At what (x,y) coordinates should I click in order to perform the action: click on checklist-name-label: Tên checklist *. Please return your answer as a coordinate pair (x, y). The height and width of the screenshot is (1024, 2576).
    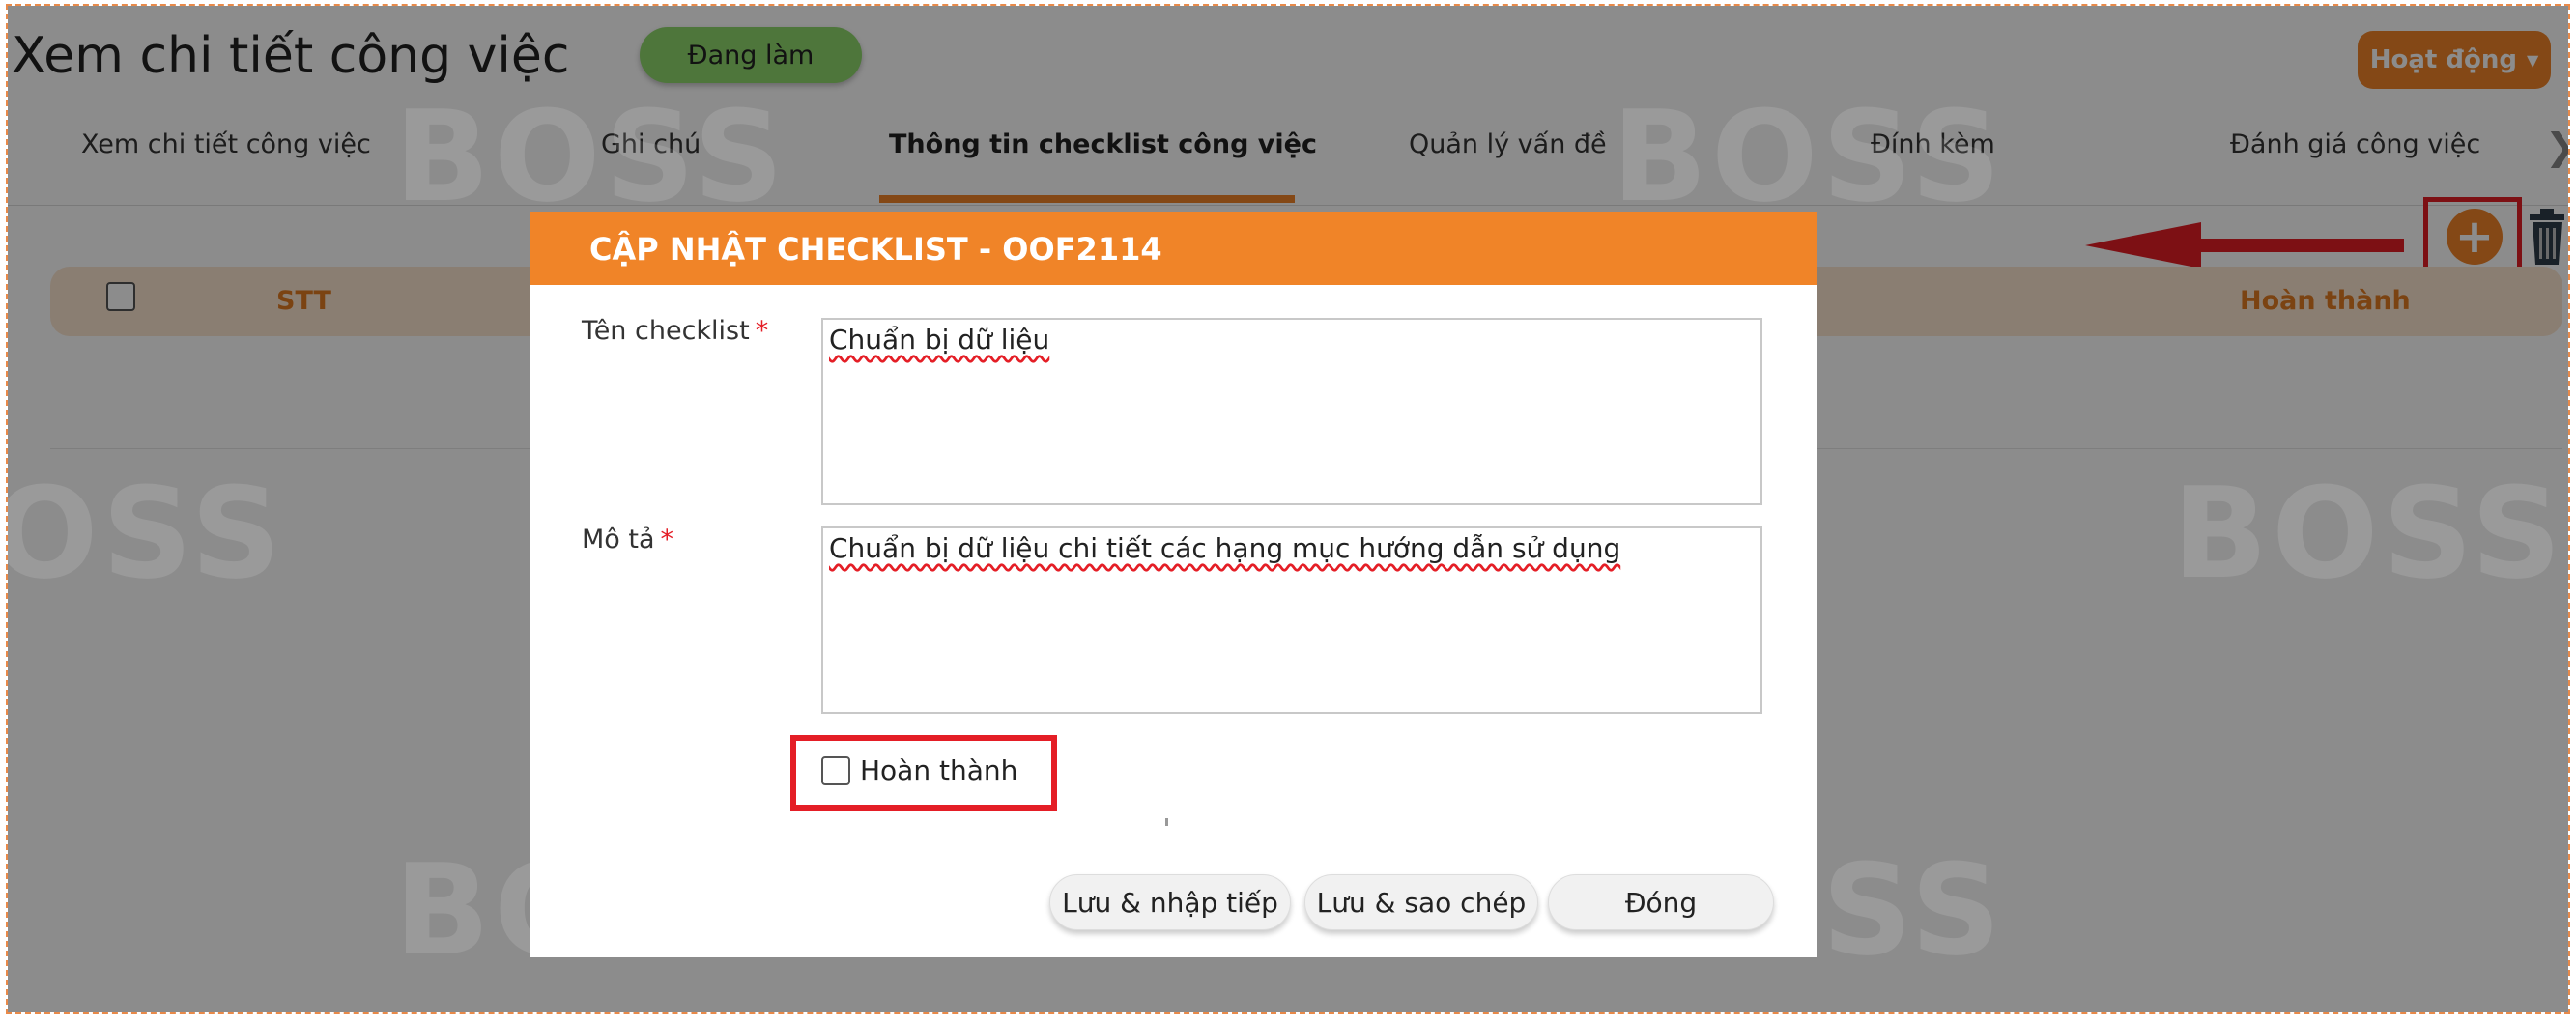
    Looking at the image, I should click on (675, 331).